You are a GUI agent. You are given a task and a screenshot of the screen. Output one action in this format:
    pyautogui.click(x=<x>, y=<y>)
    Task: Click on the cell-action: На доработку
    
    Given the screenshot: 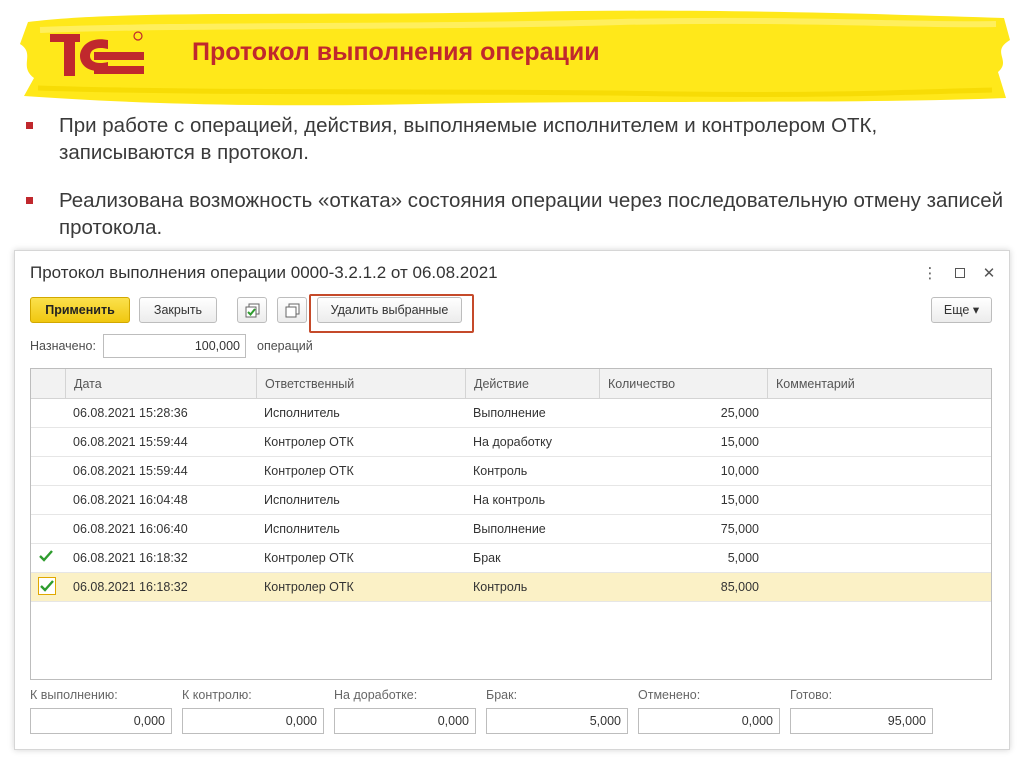 What is the action you would take?
    pyautogui.click(x=513, y=442)
    